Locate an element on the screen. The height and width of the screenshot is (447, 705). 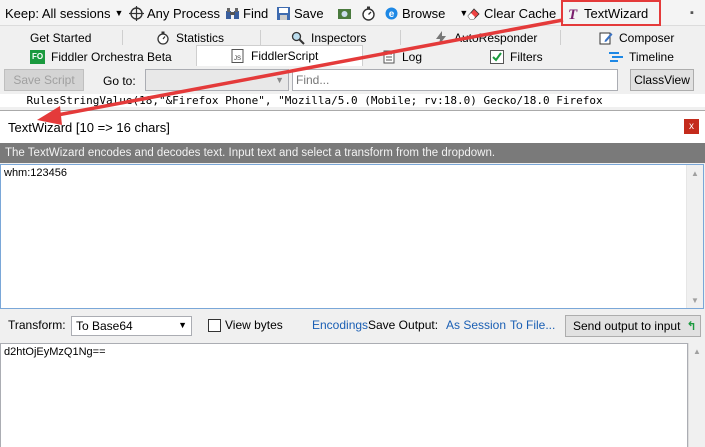
output-scrollbar: ▲ is located at coordinates (696, 395).